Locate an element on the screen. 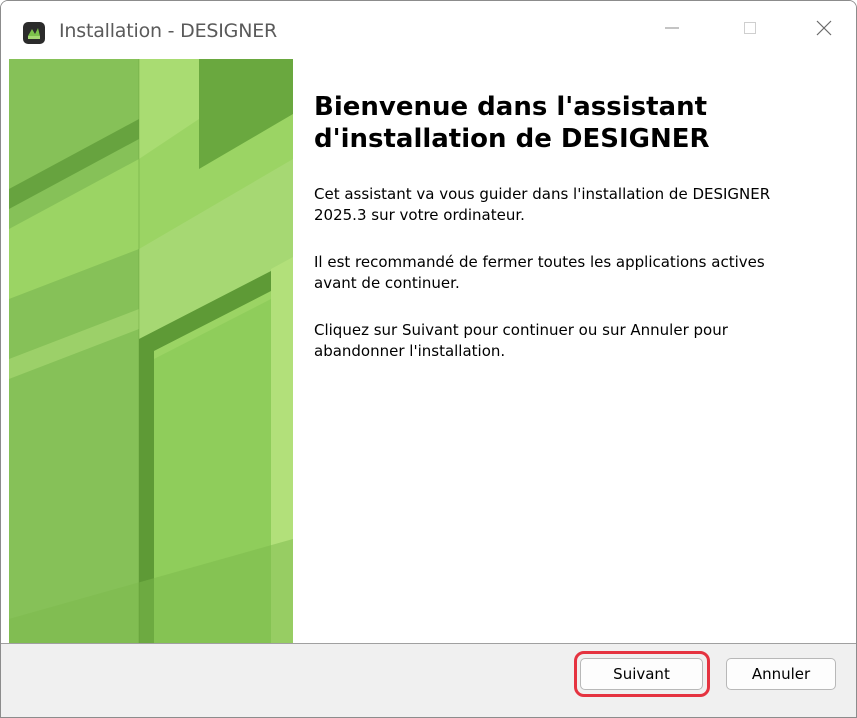  maximize-button is located at coordinates (750, 30).